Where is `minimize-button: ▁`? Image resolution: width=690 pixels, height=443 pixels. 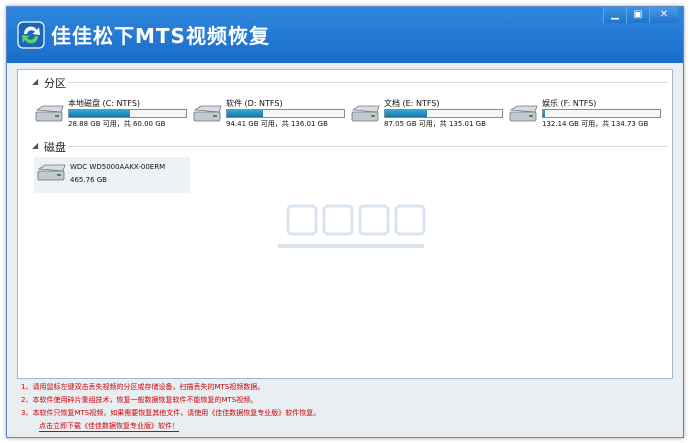
minimize-button: ▁ is located at coordinates (614, 15).